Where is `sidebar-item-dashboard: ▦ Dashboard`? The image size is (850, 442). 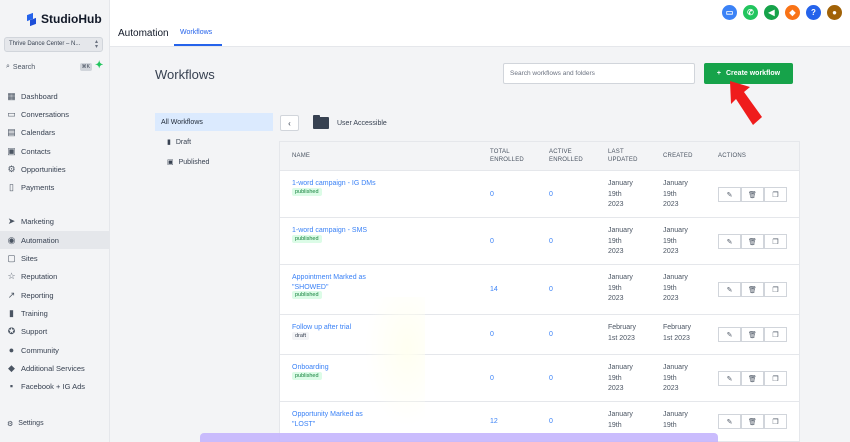 sidebar-item-dashboard: ▦ Dashboard is located at coordinates (55, 96).